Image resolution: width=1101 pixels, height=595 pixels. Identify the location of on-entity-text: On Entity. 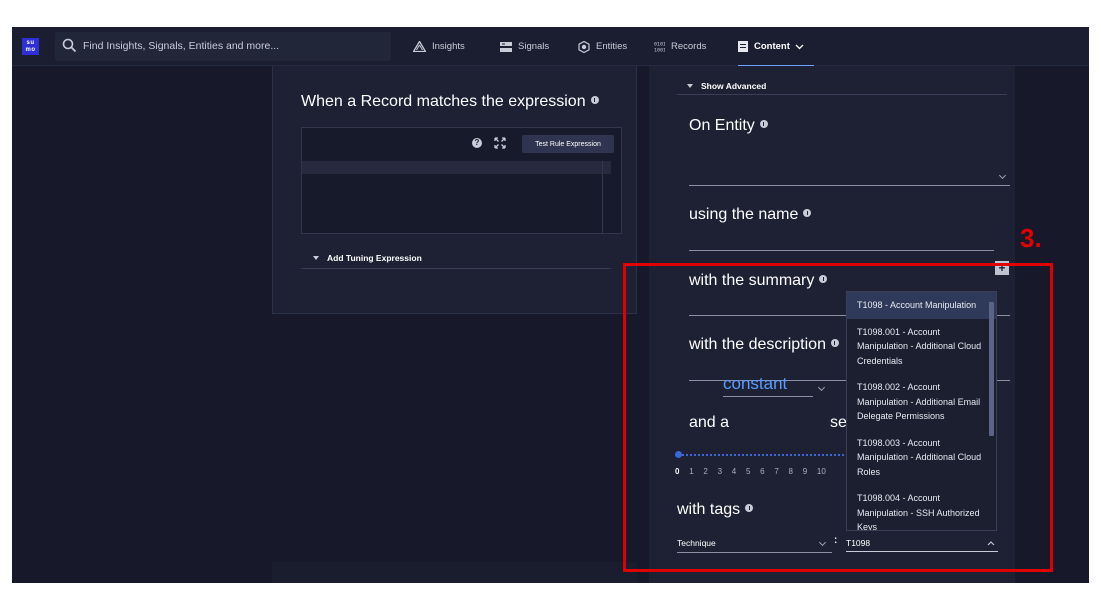
(722, 125).